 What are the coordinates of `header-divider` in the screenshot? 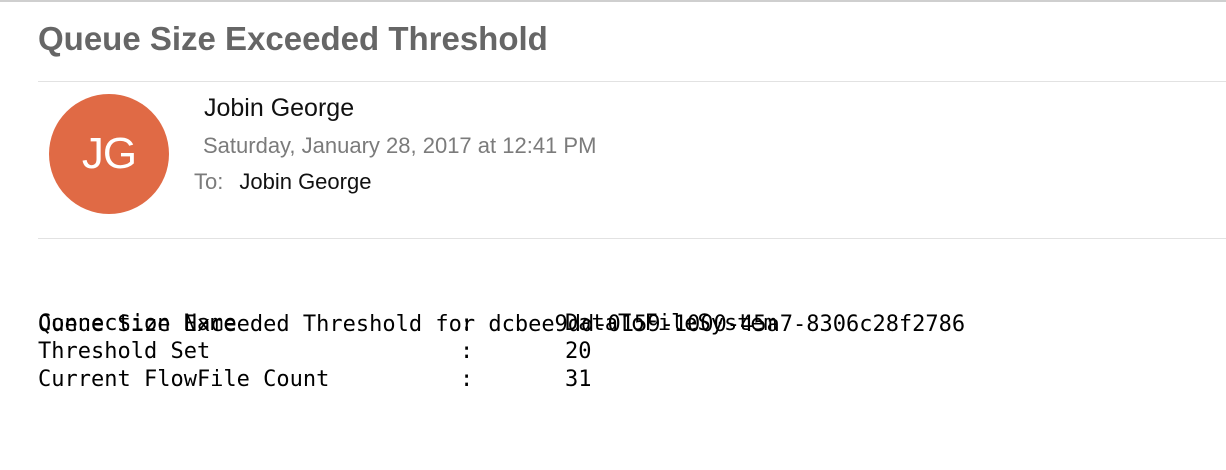 It's located at (632, 81).